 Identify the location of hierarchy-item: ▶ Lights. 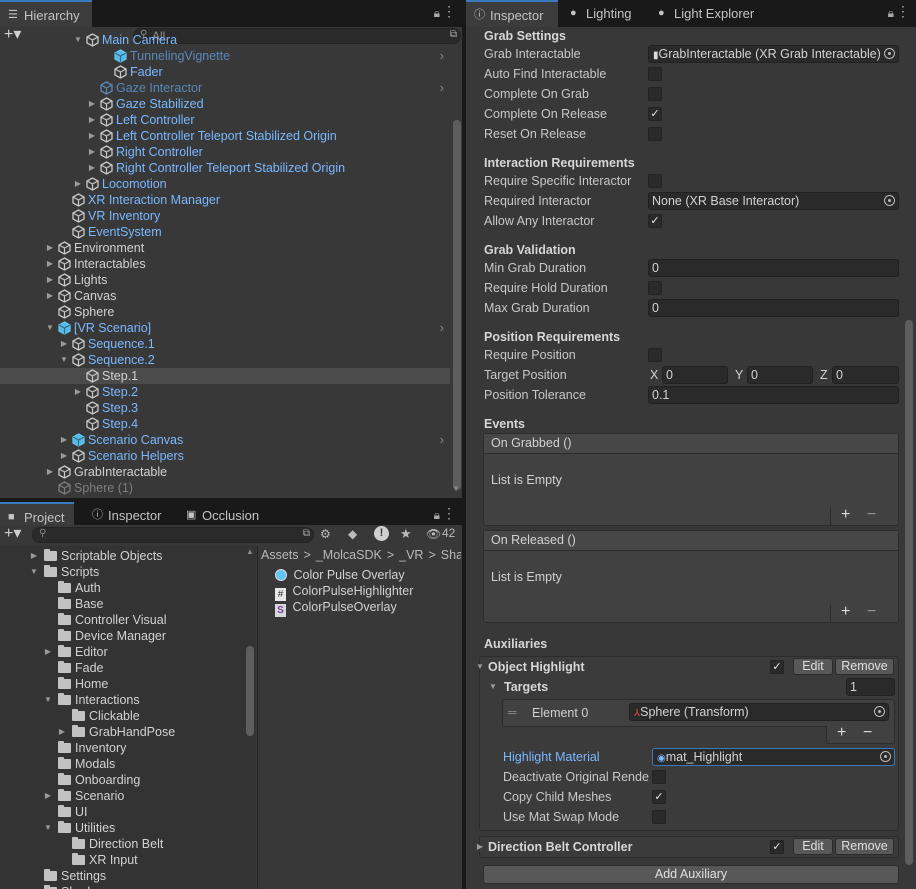
(225, 280).